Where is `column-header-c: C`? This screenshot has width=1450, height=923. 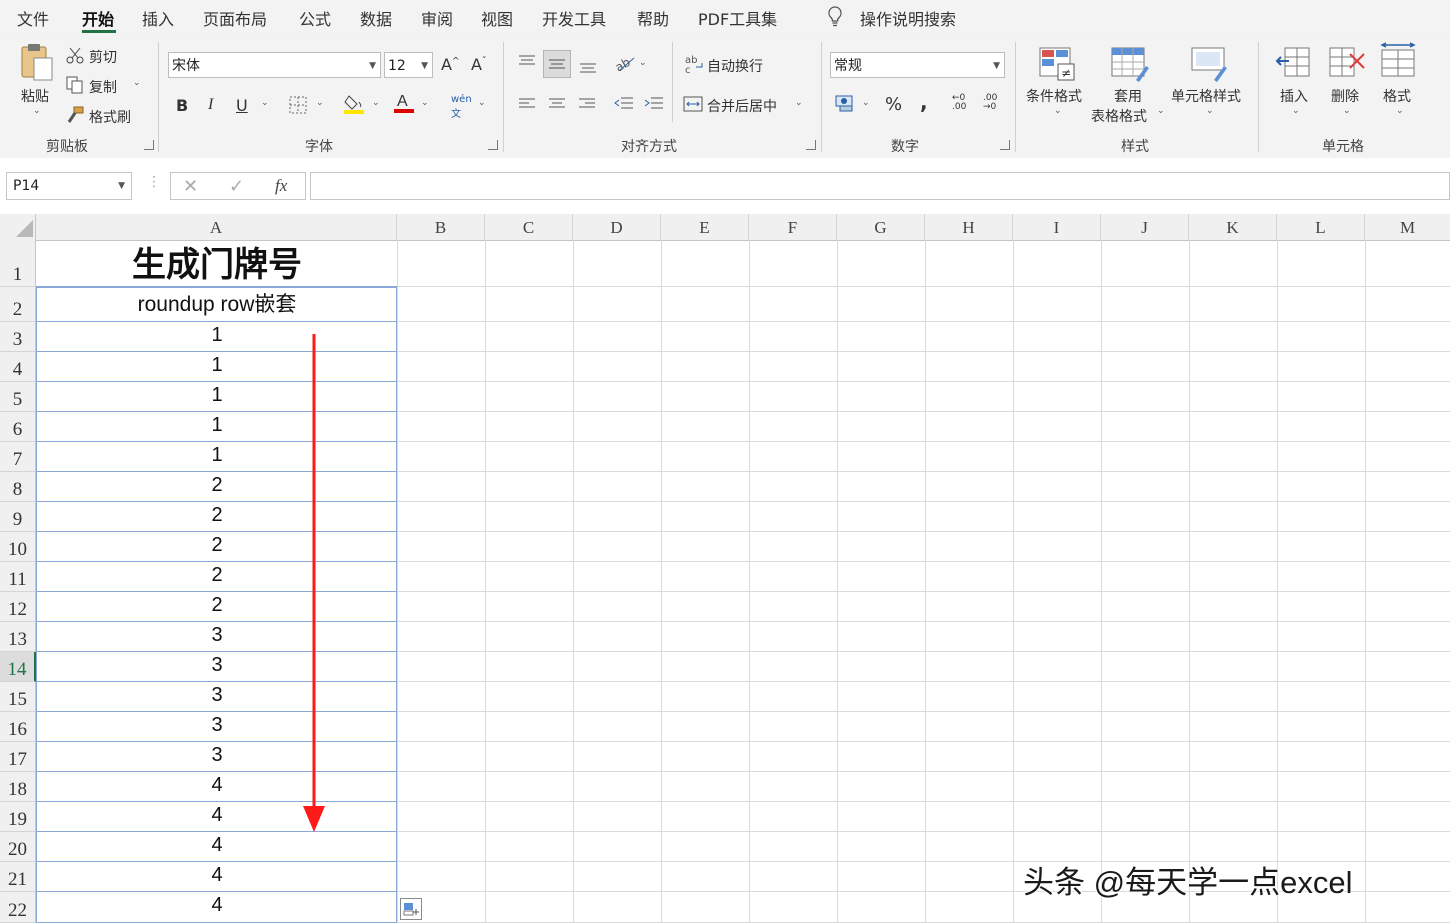
column-header-c: C is located at coordinates (529, 227).